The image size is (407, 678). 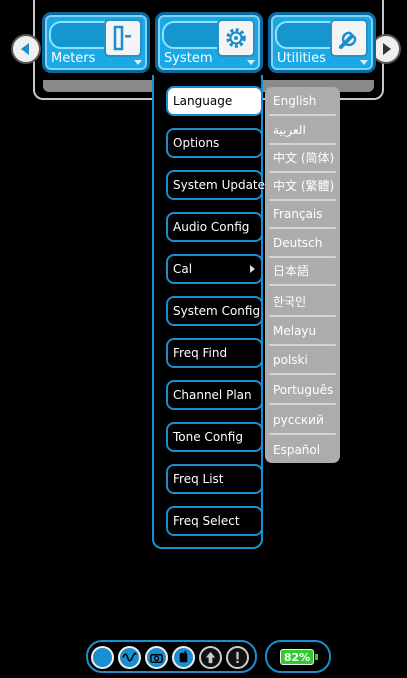 I want to click on camera-button, so click(x=156, y=657).